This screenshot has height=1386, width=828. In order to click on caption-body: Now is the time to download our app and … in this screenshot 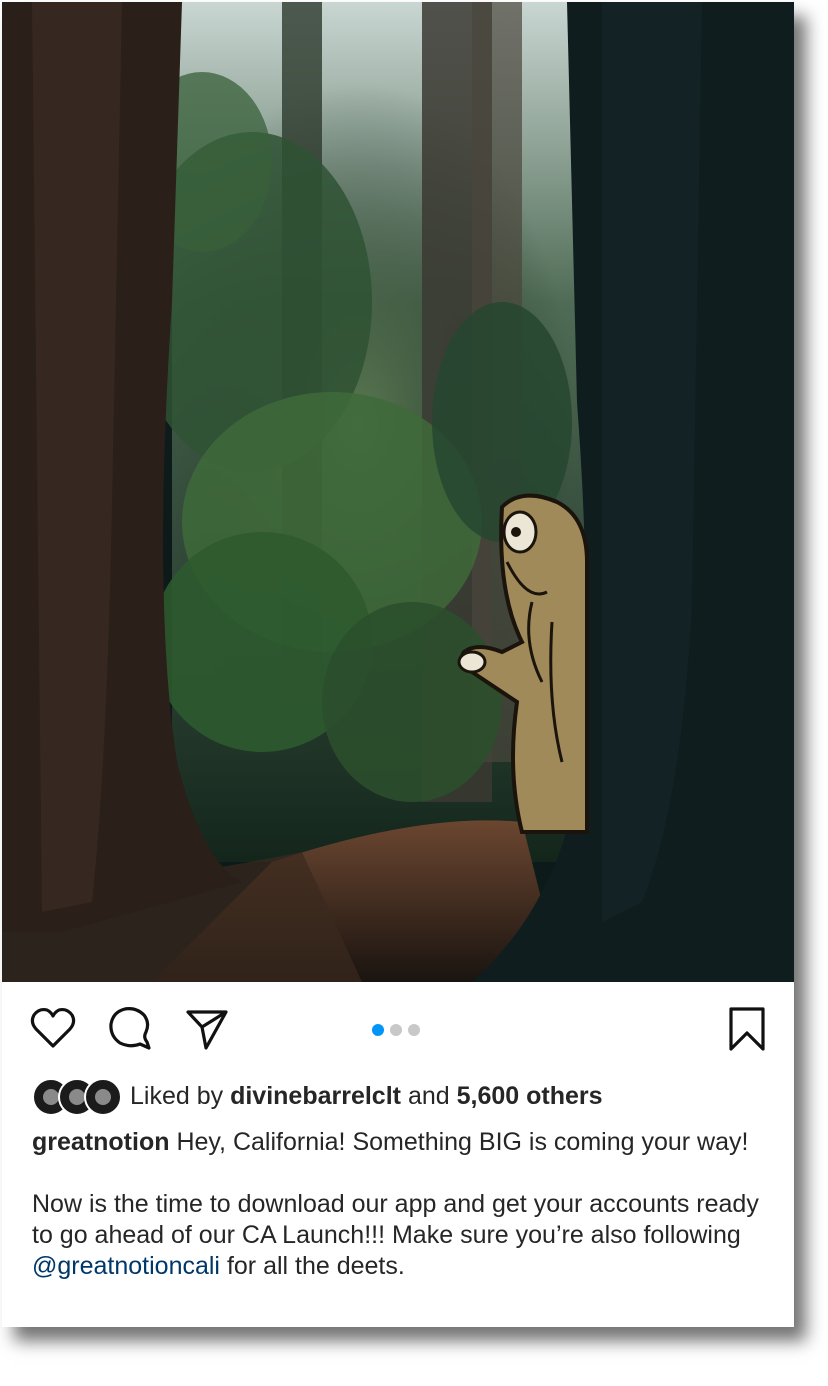, I will do `click(395, 1219)`.